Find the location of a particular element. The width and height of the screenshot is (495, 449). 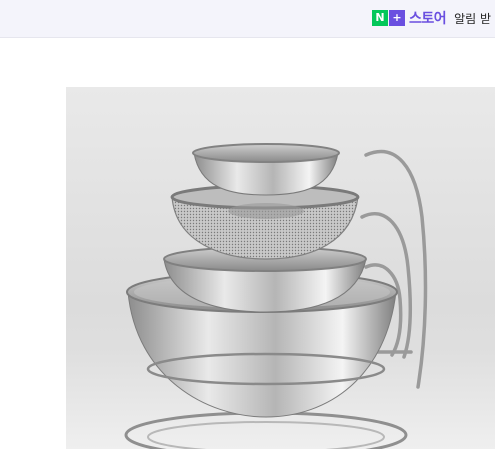

top-header-bar: N + 스토어 알림 받 is located at coordinates (247, 19).